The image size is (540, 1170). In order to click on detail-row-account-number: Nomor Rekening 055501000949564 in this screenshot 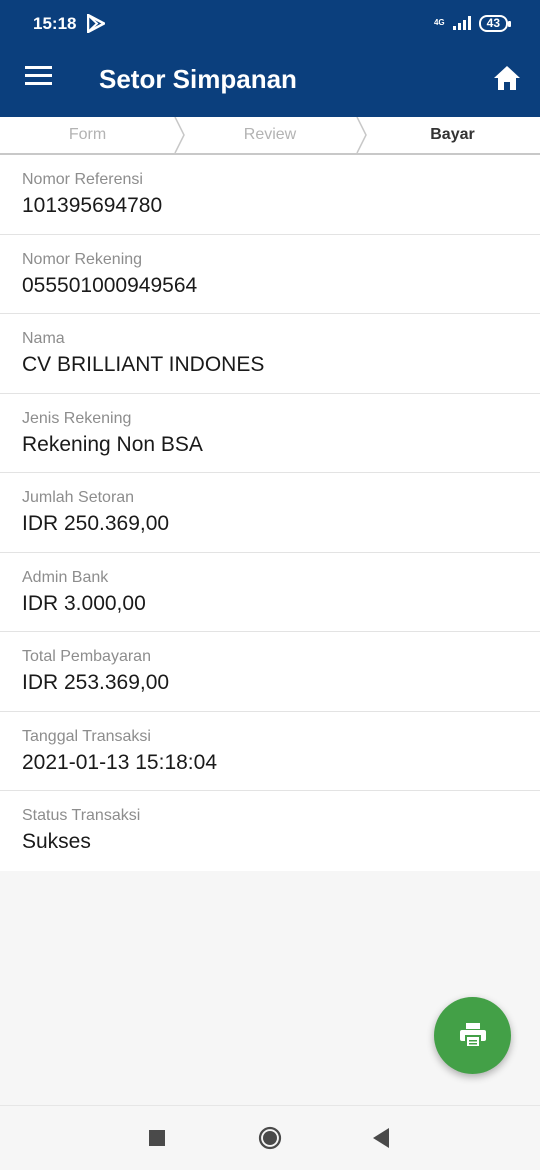, I will do `click(270, 274)`.